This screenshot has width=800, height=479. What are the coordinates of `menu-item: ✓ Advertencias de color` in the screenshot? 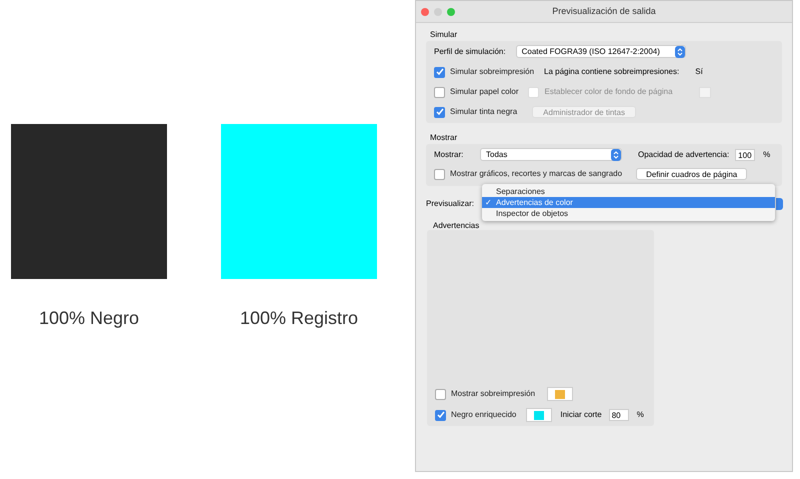 It's located at (628, 202).